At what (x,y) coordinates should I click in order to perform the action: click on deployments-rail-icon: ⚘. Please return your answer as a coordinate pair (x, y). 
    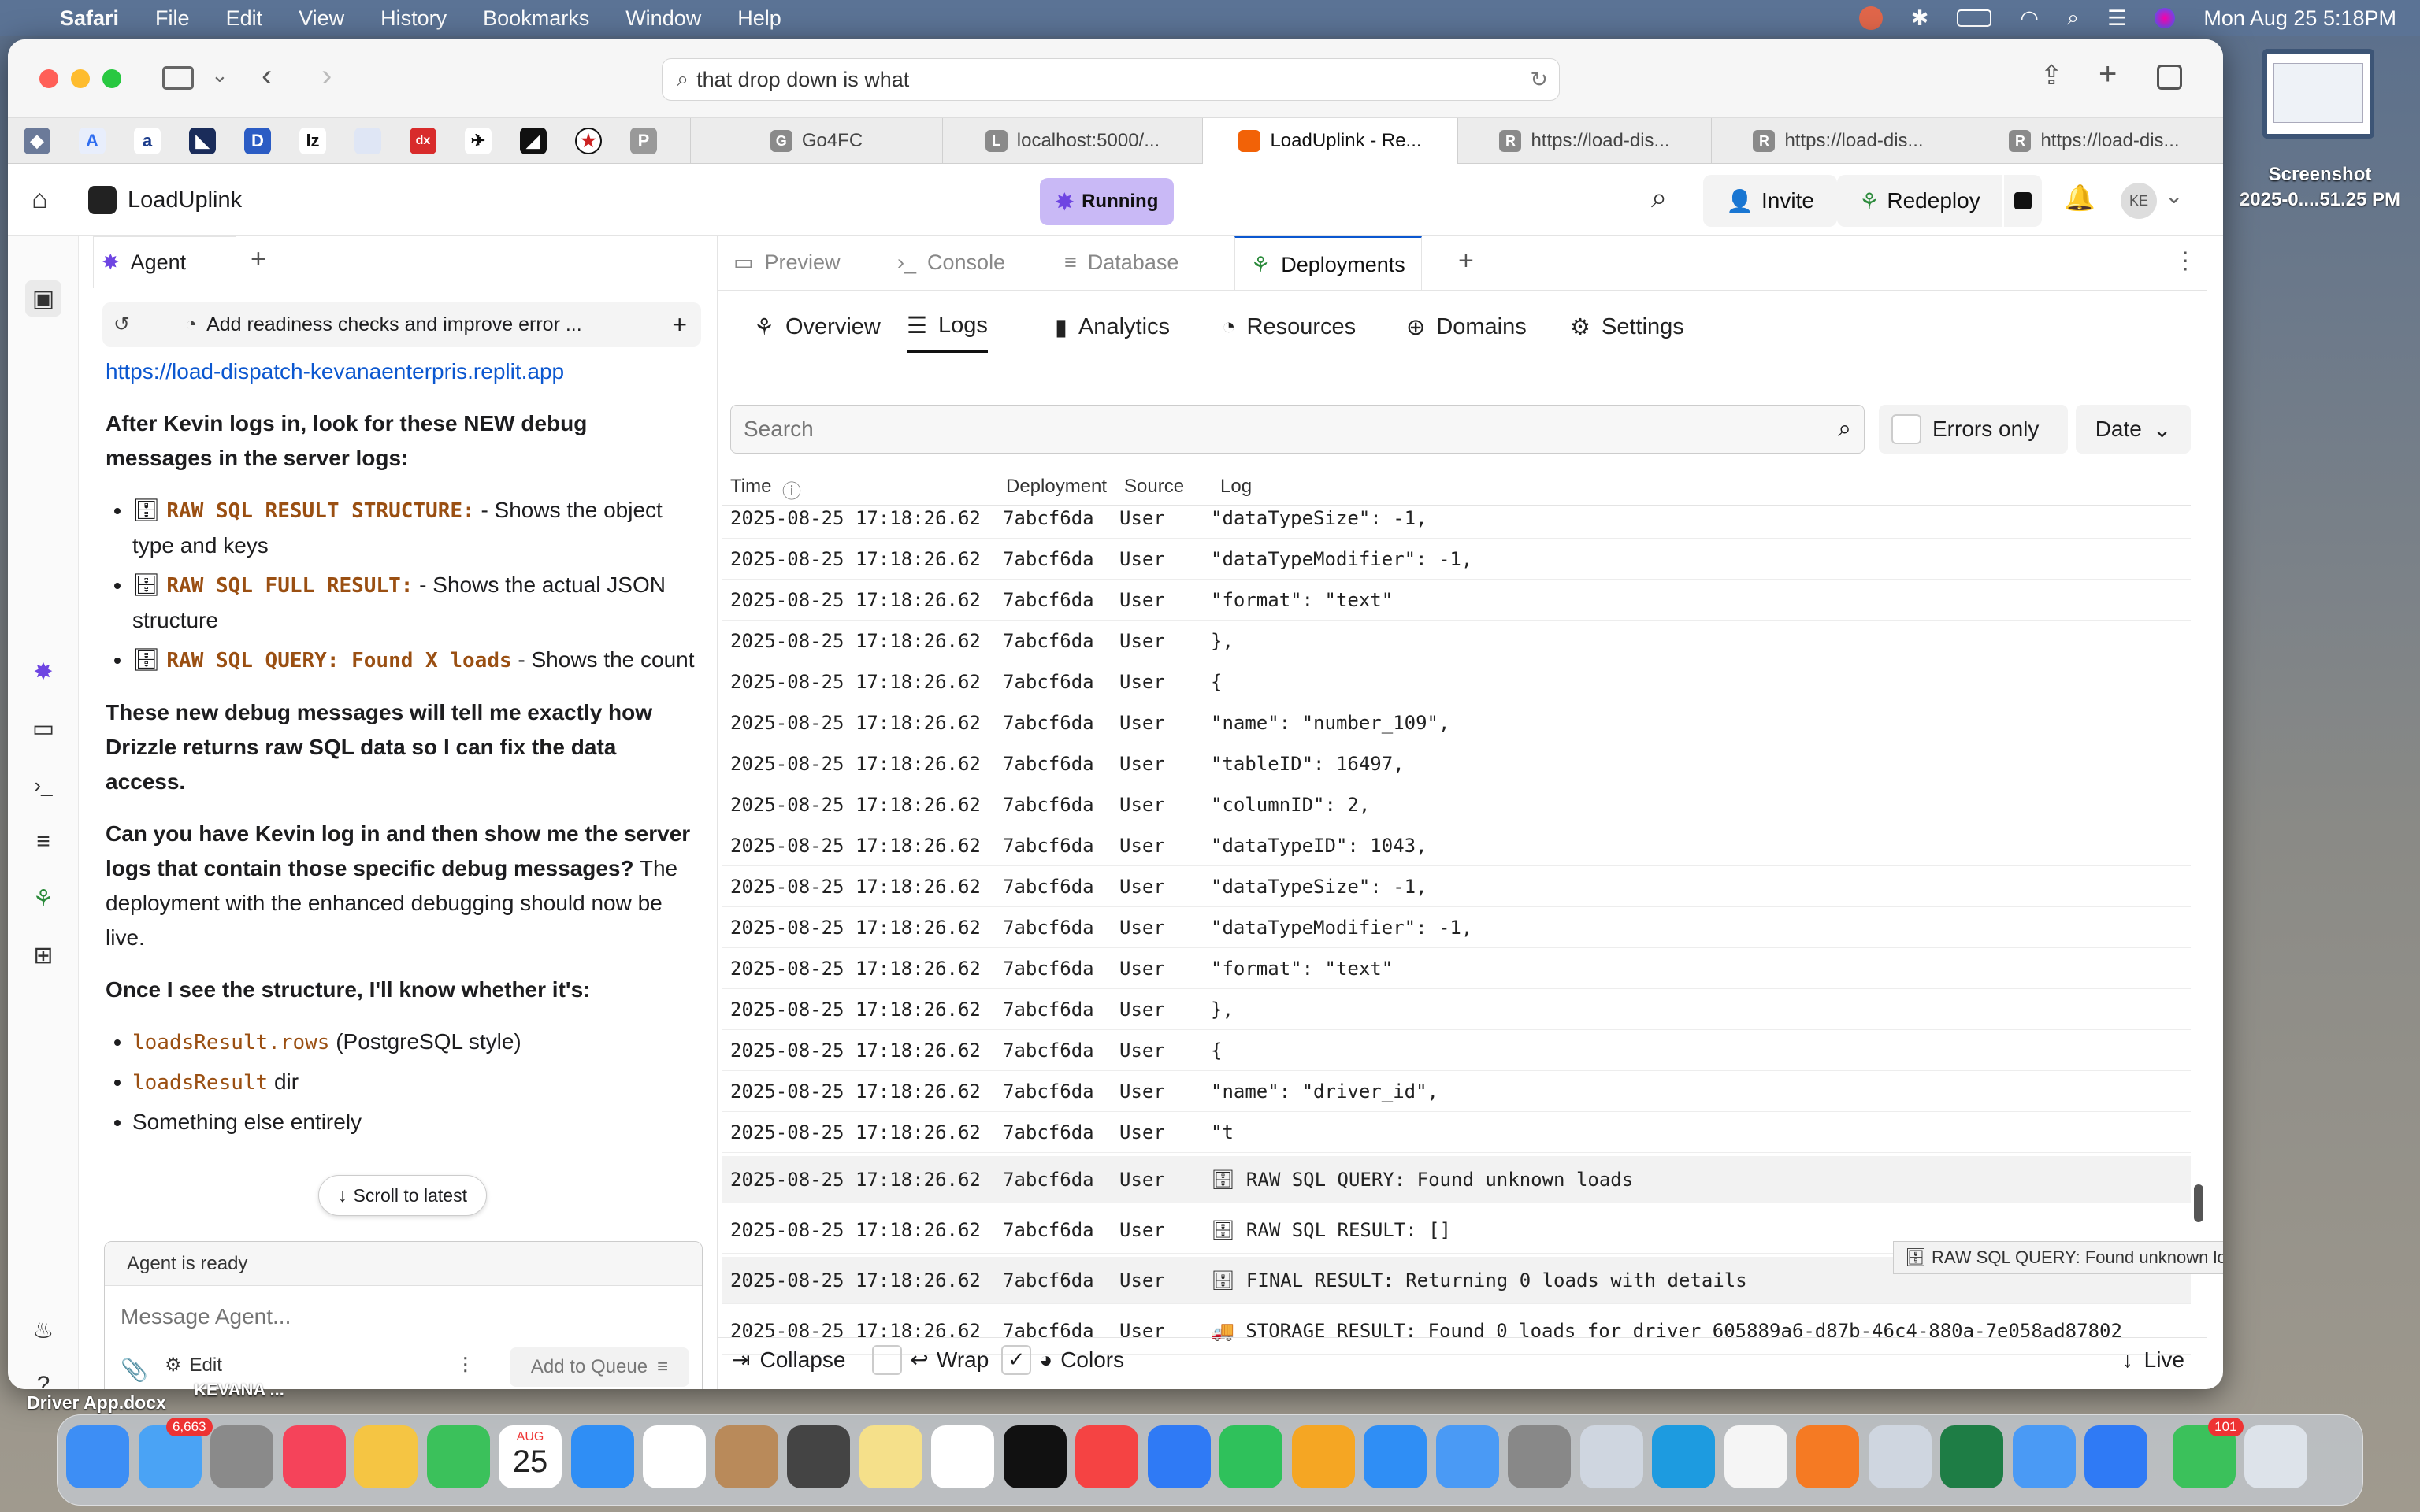
    Looking at the image, I should click on (43, 898).